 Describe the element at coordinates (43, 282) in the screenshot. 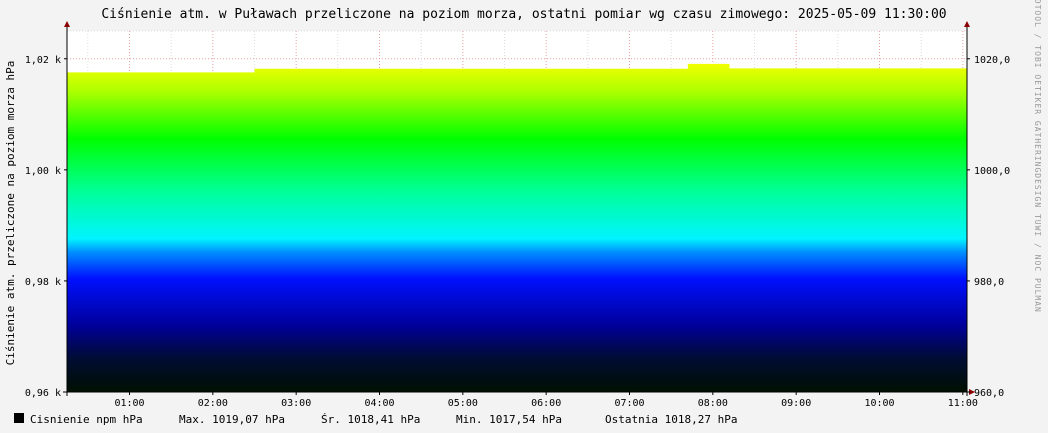

I see `y-tick-label-left: 0,98 k` at that location.